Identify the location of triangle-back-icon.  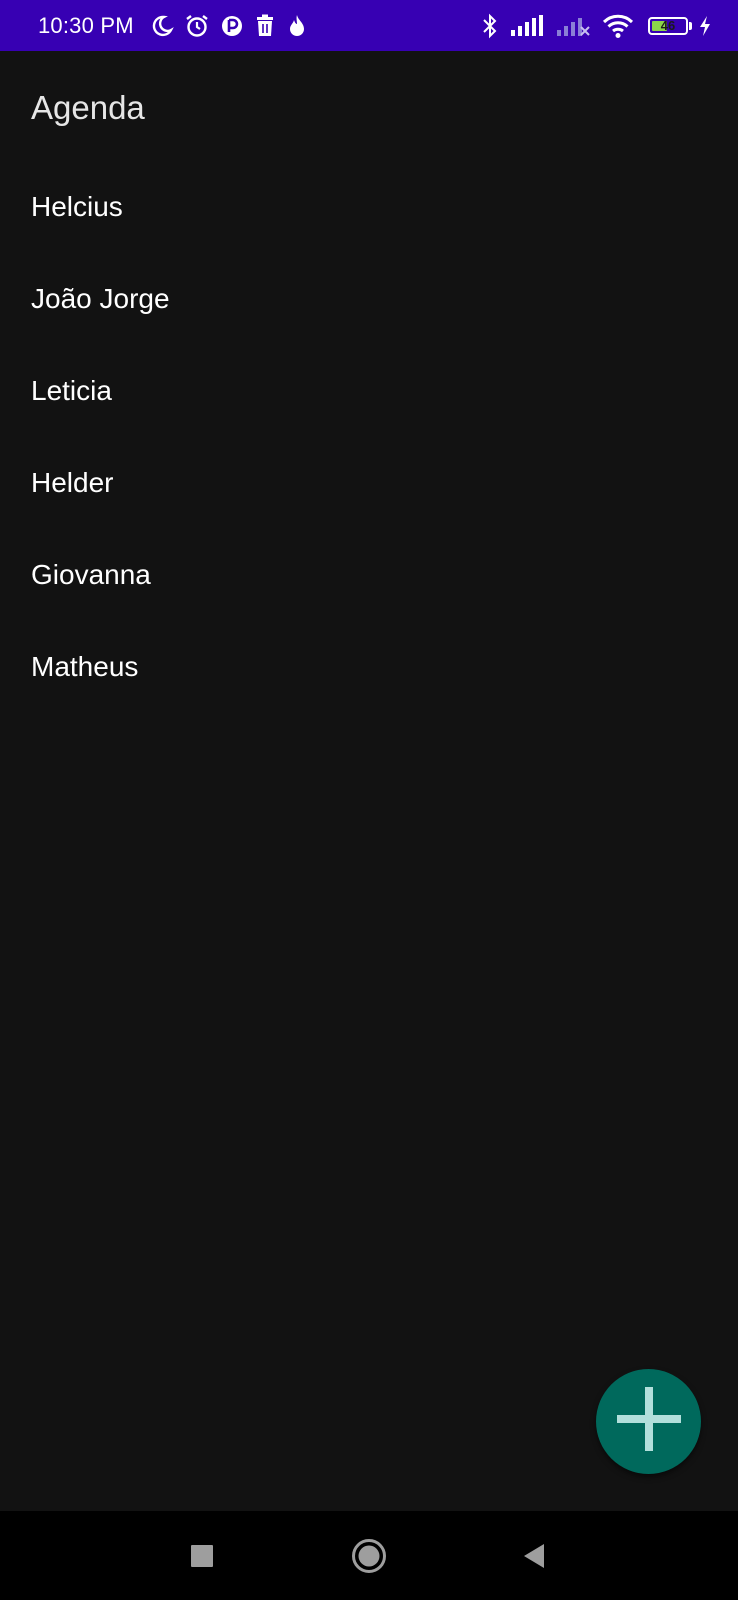
(534, 1555).